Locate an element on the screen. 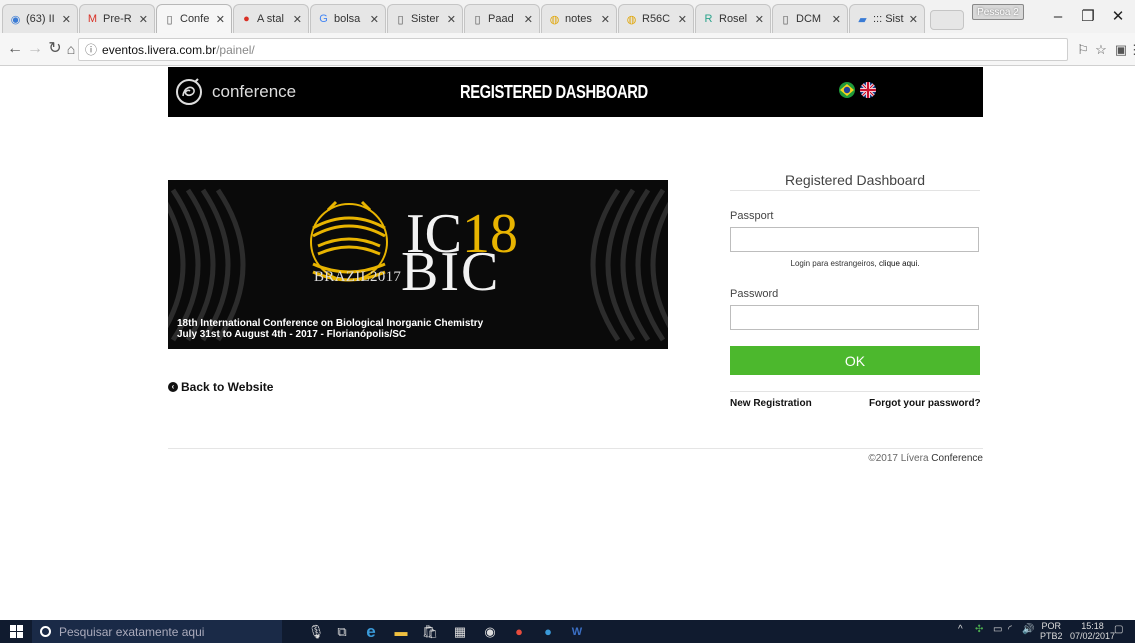  new-registration-link: New Registration is located at coordinates (771, 403).